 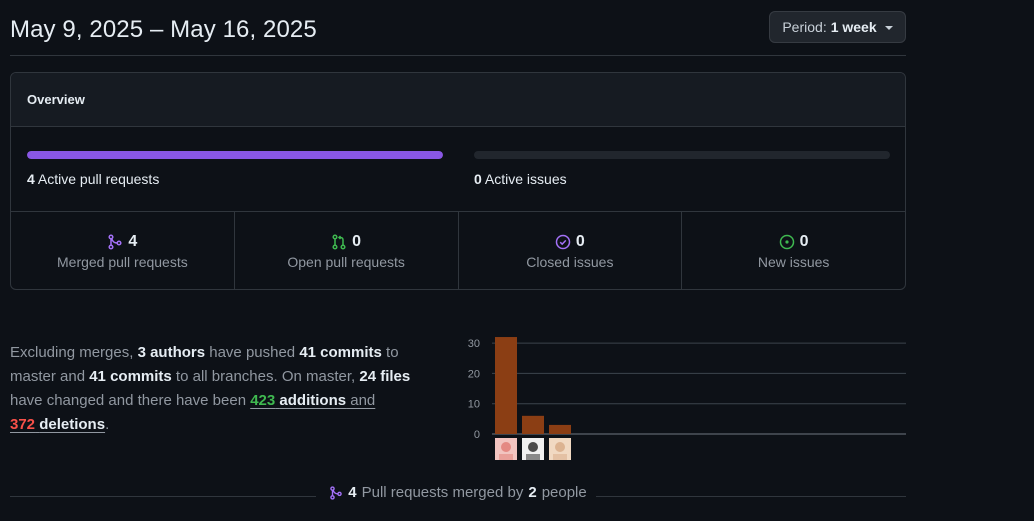 I want to click on page-title: May 9, 2025 – May 16, 2025, so click(x=163, y=29).